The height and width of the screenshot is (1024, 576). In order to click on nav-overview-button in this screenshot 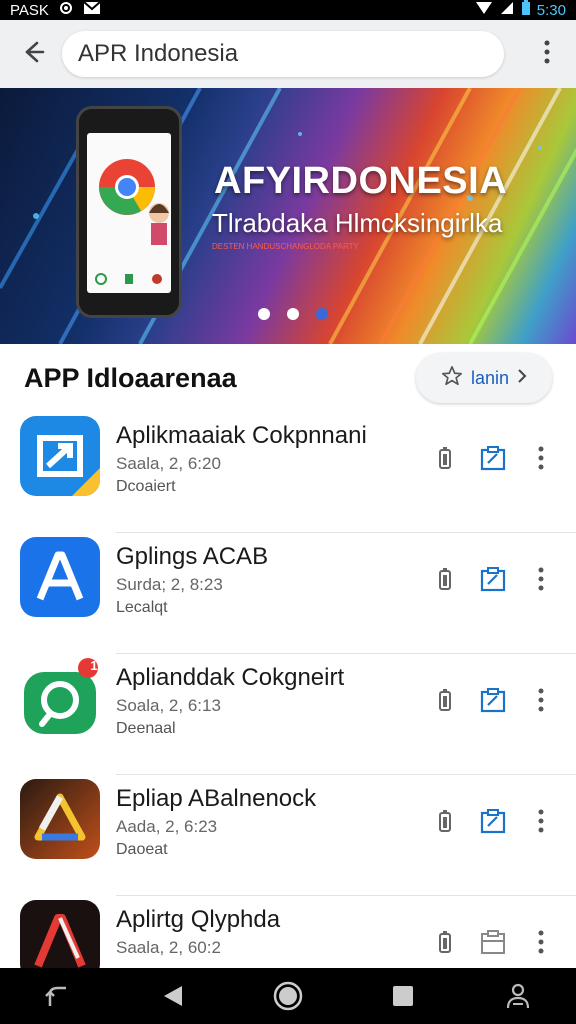, I will do `click(403, 996)`.